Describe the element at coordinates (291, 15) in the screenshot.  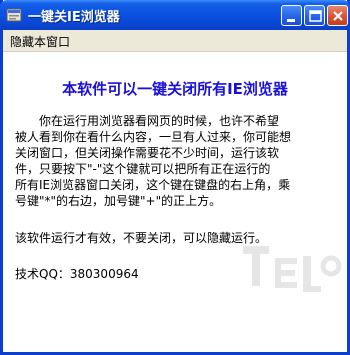
I see `minimize-button` at that location.